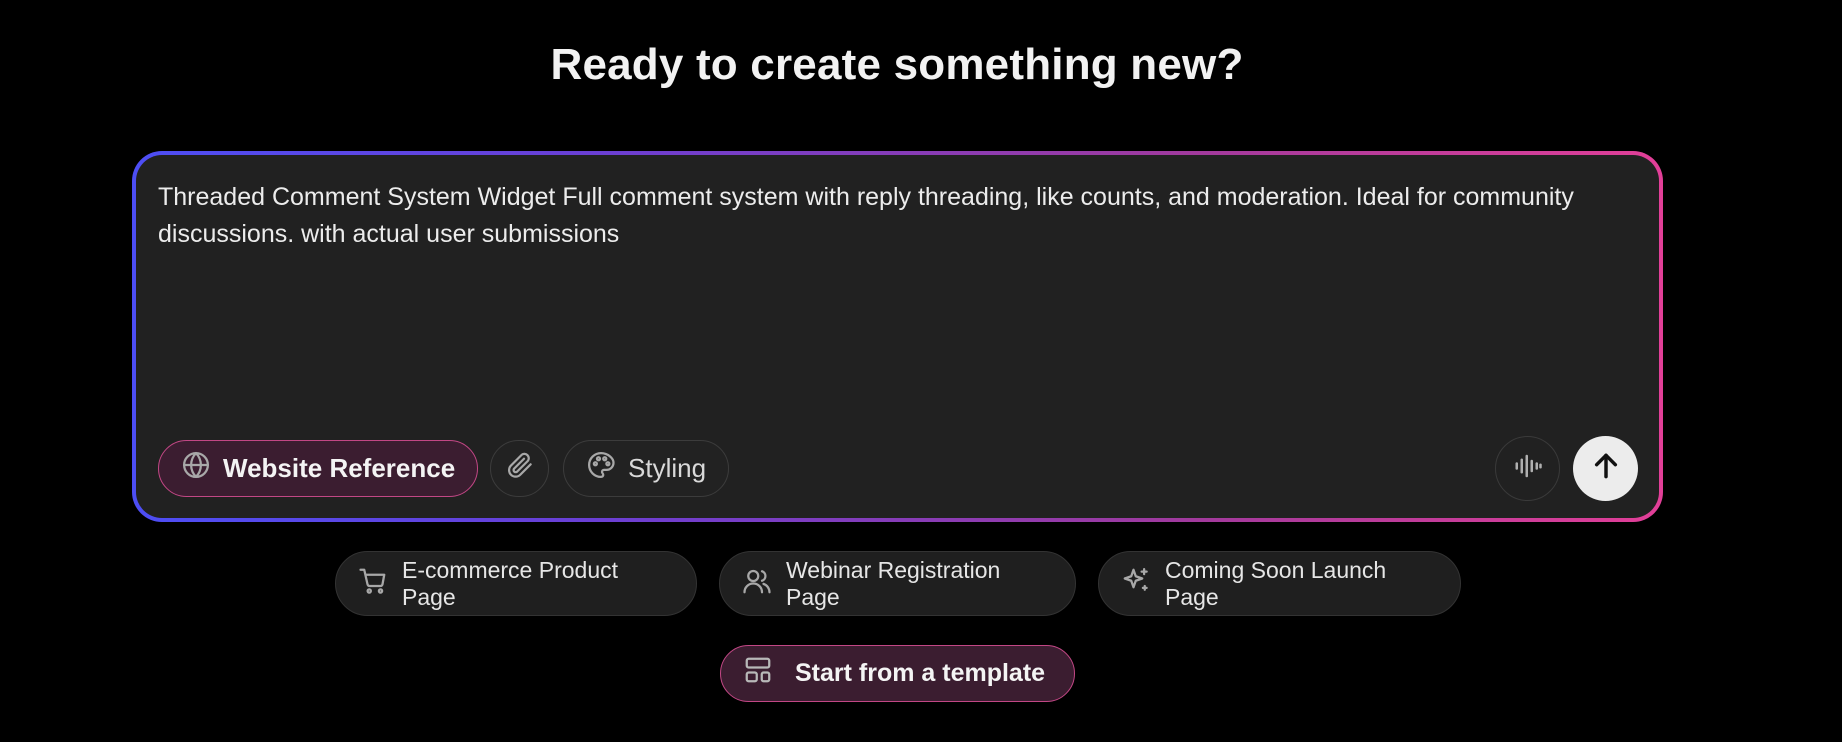 The height and width of the screenshot is (742, 1842). I want to click on suggestion-coming-soon: Coming Soon Launch Page, so click(1279, 583).